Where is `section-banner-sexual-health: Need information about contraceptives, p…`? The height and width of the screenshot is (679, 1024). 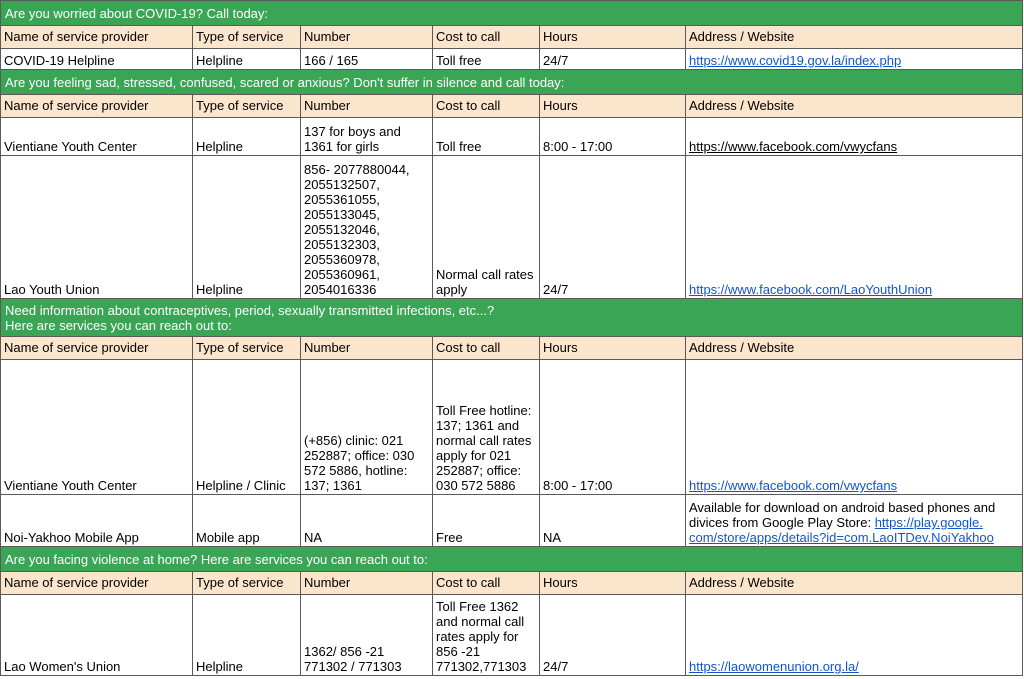
section-banner-sexual-health: Need information about contraceptives, p… is located at coordinates (512, 317).